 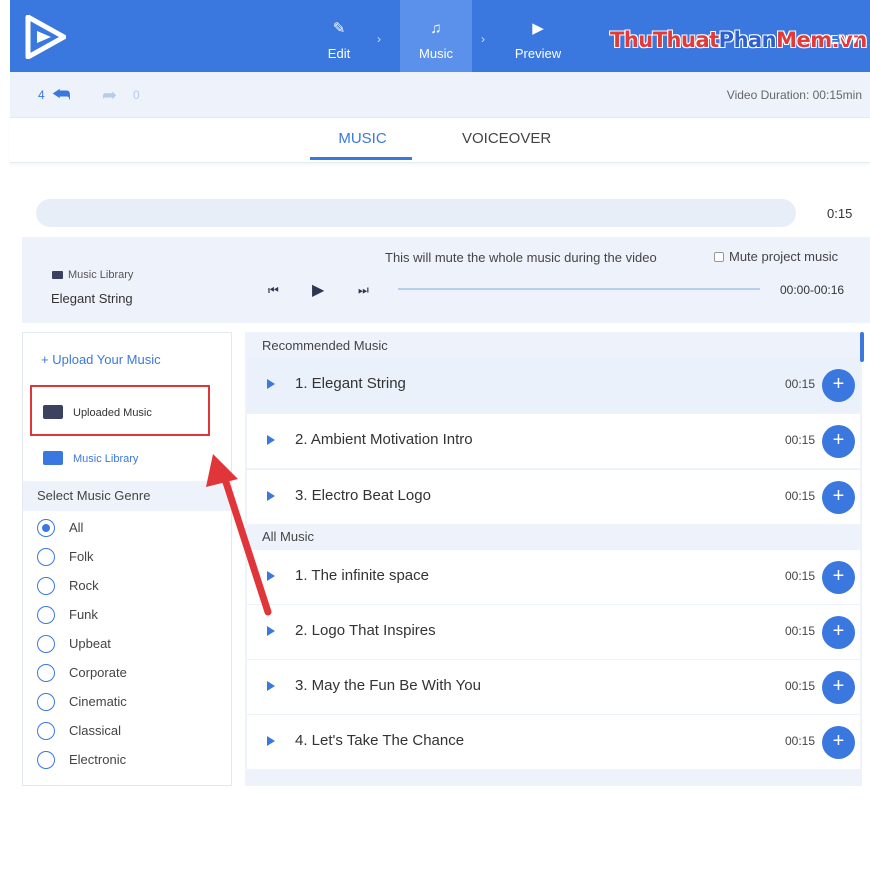 What do you see at coordinates (363, 290) in the screenshot?
I see `next-track-icon: ⏭` at bounding box center [363, 290].